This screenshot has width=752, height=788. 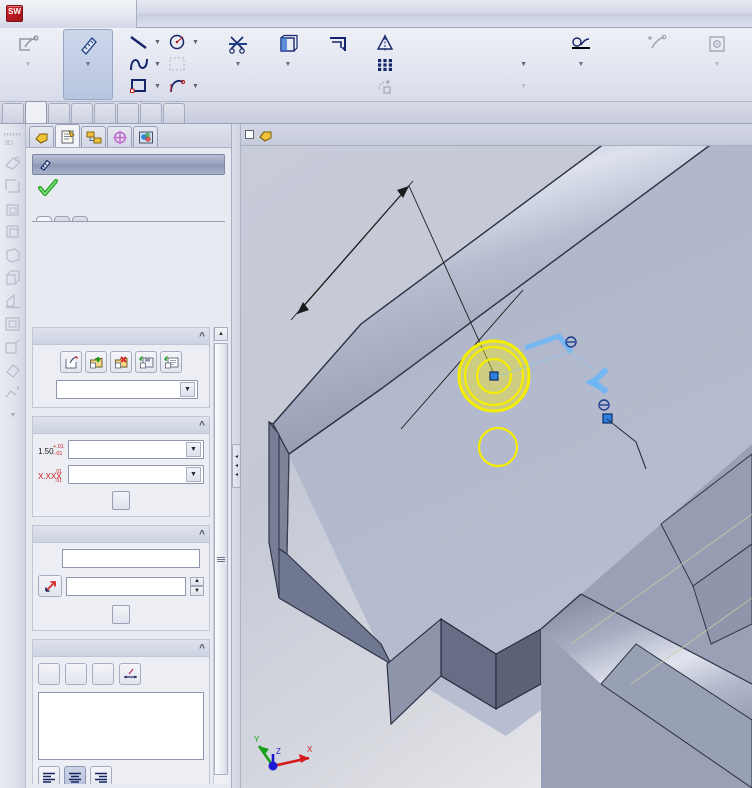 I want to click on stepper-up-button: ▲, so click(x=197, y=581).